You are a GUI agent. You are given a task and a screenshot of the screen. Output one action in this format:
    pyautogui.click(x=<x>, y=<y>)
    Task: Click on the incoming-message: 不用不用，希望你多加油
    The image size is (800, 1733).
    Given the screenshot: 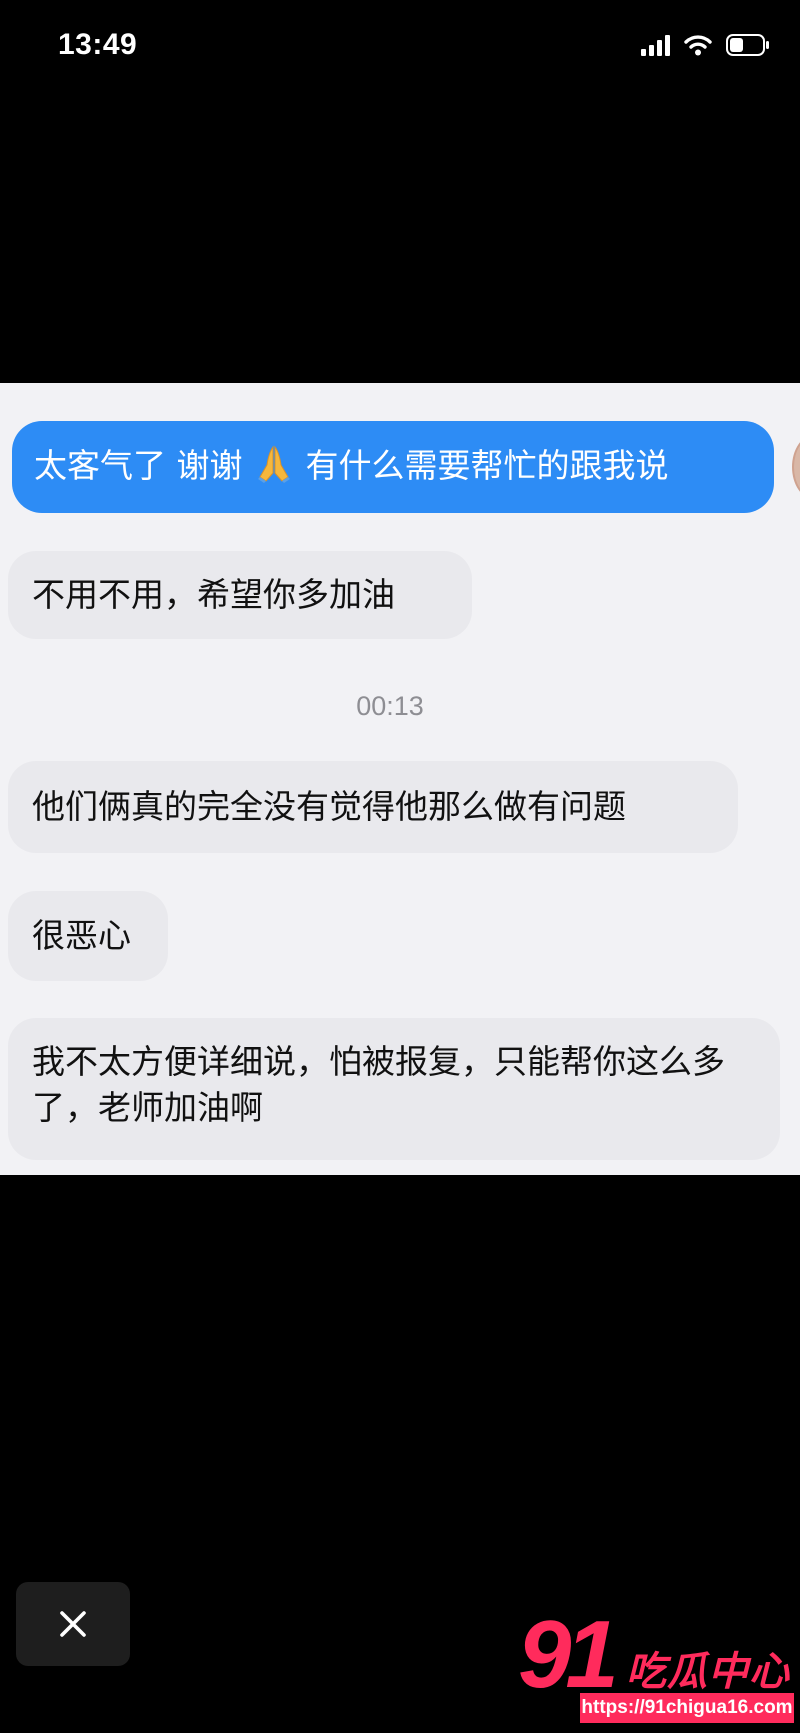 What is the action you would take?
    pyautogui.click(x=240, y=595)
    